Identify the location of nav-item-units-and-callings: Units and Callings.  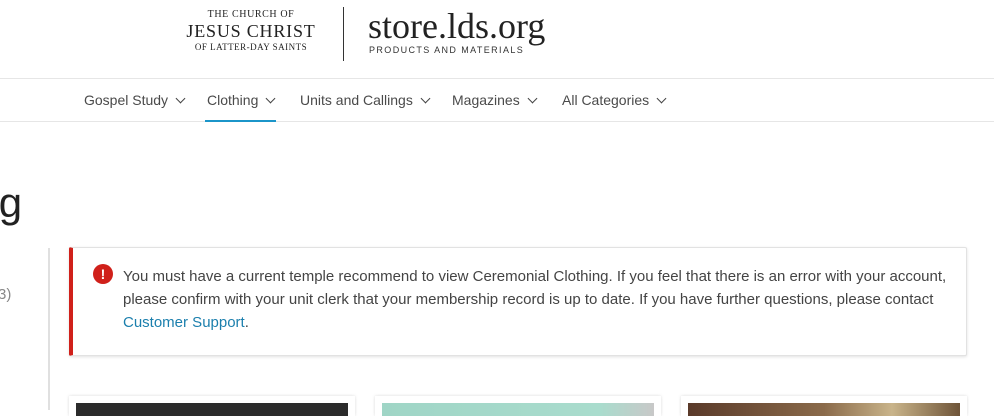
(365, 100).